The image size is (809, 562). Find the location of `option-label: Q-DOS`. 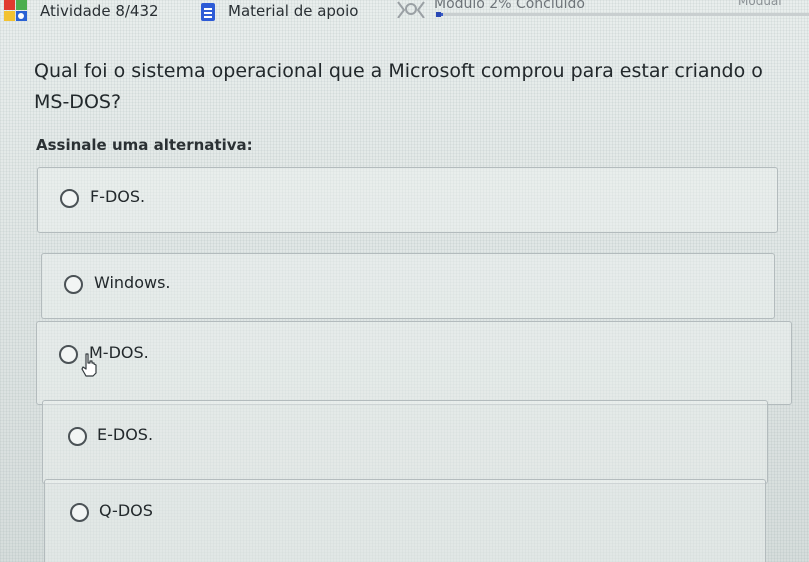

option-label: Q-DOS is located at coordinates (126, 510).